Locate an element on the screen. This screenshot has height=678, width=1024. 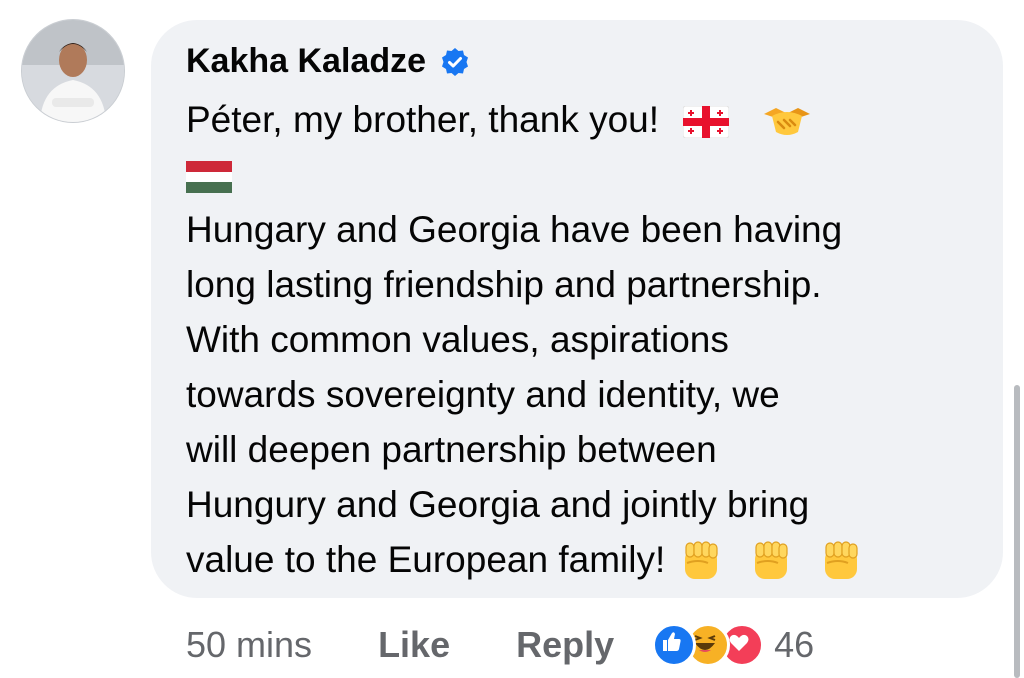
reactions-summary: 46 is located at coordinates (733, 645).